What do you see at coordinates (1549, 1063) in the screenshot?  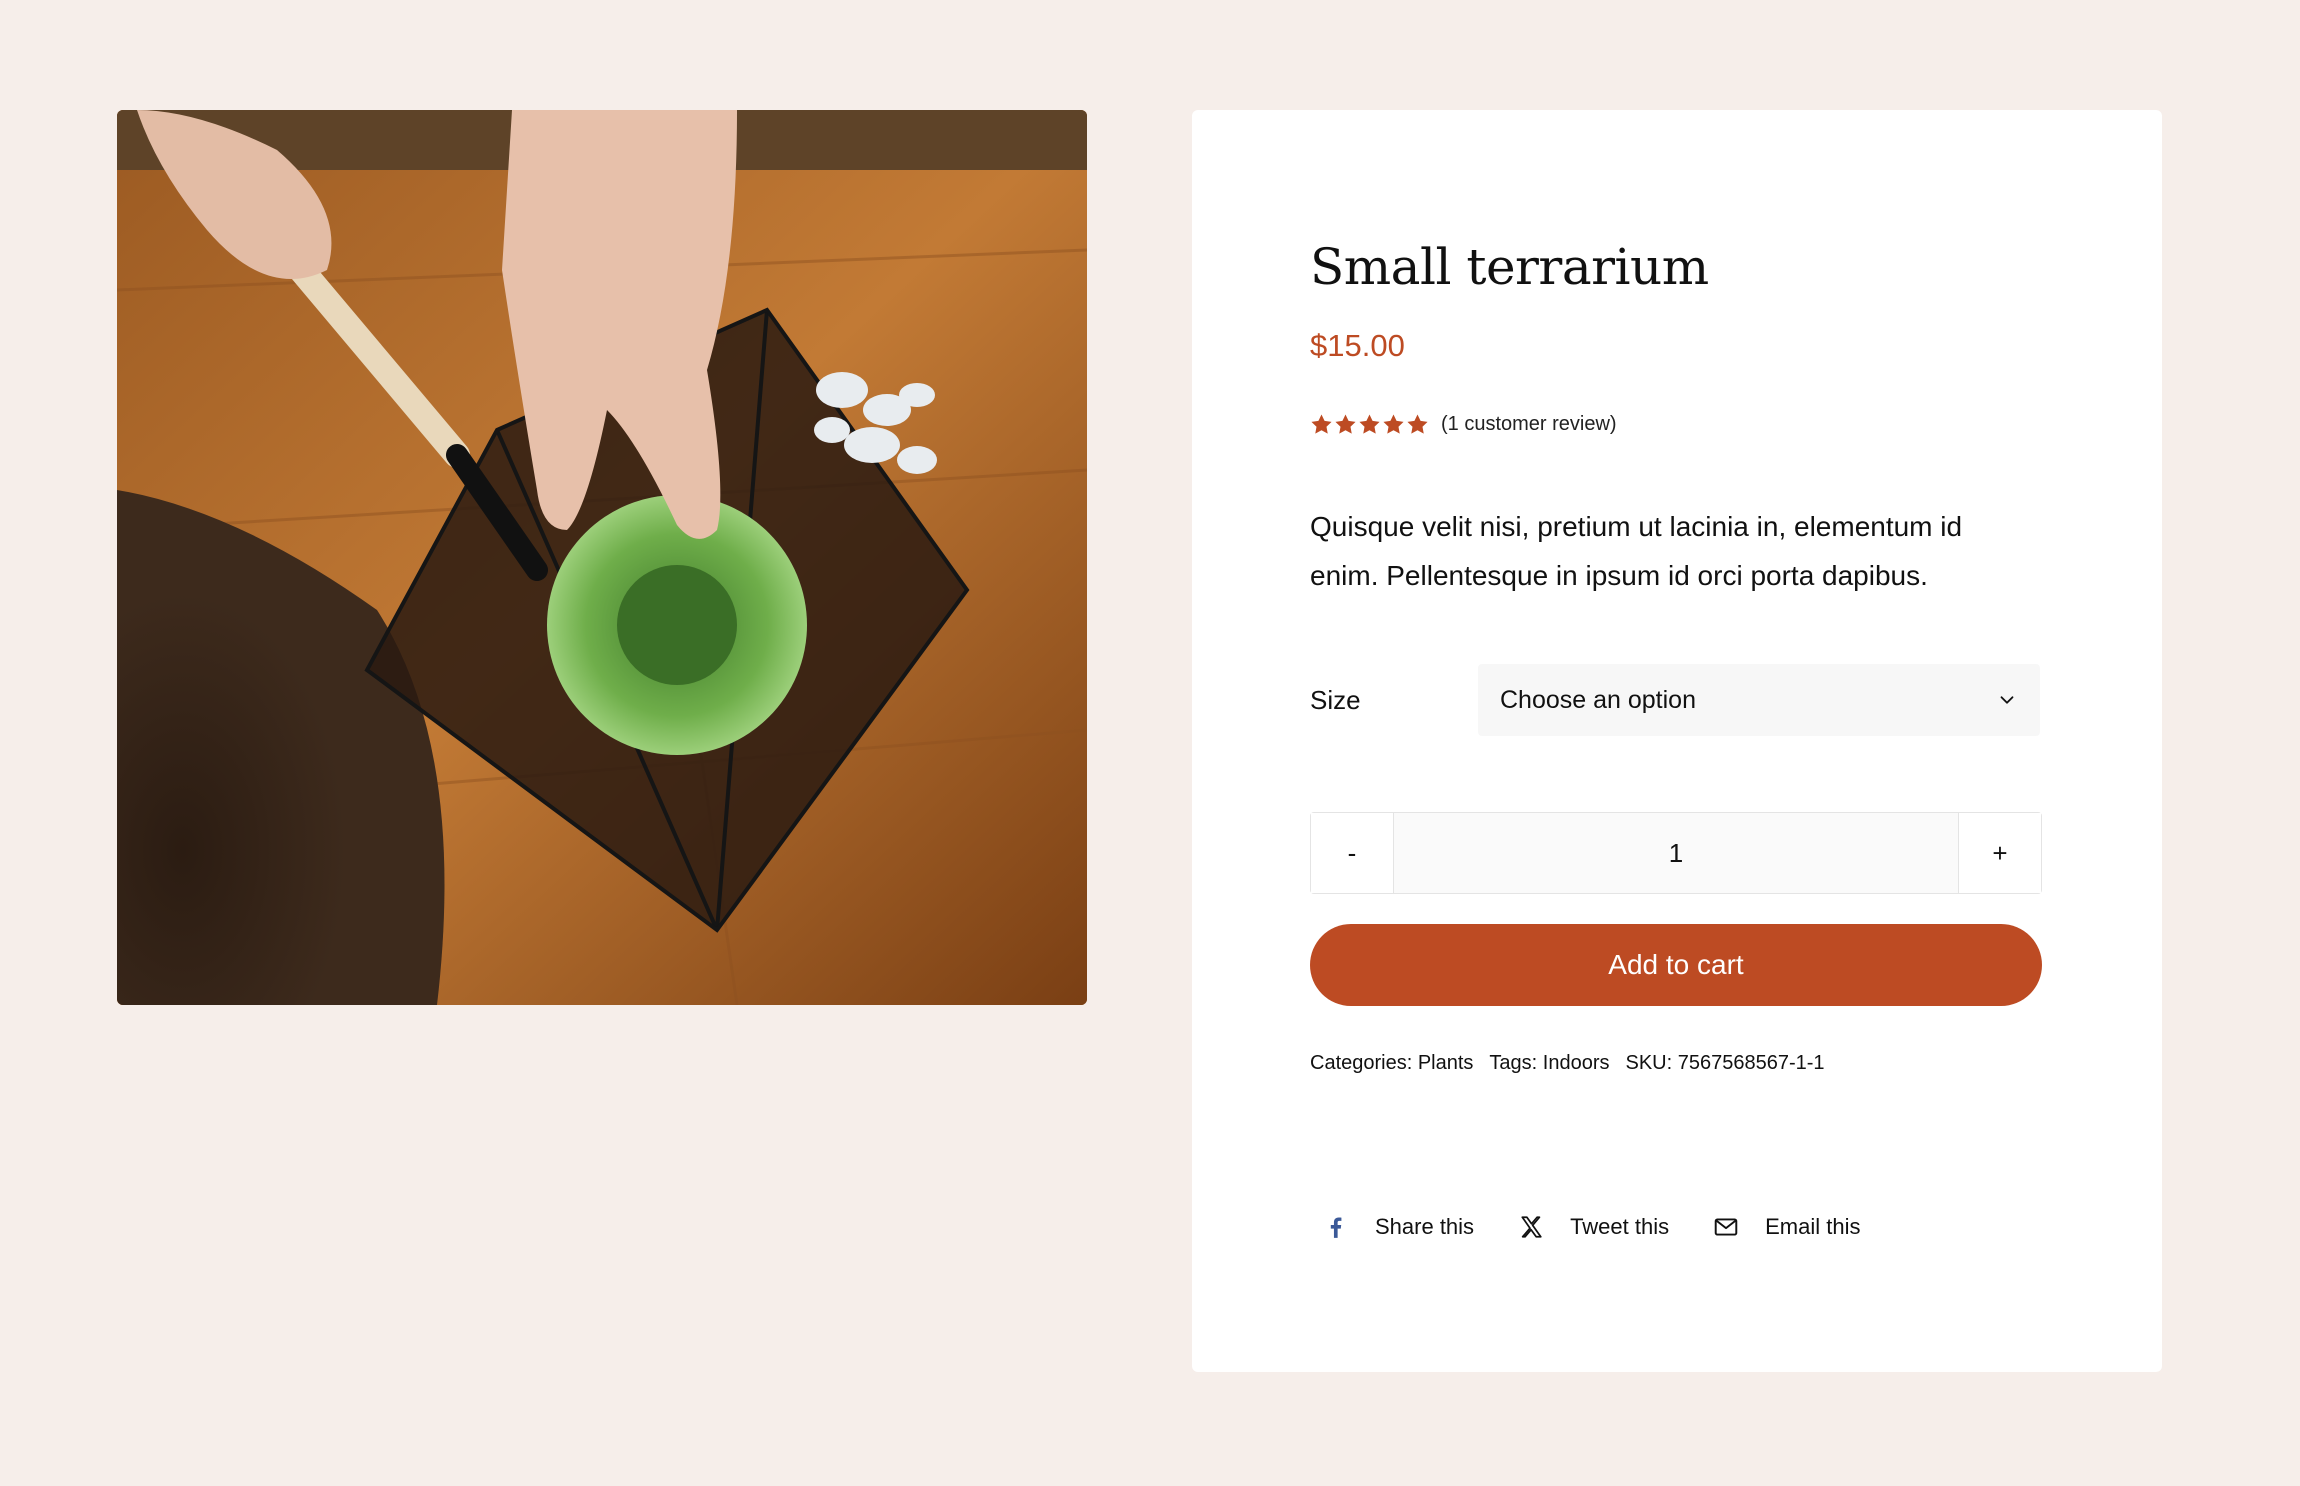 I see `product-tags: Tags: Indoors` at bounding box center [1549, 1063].